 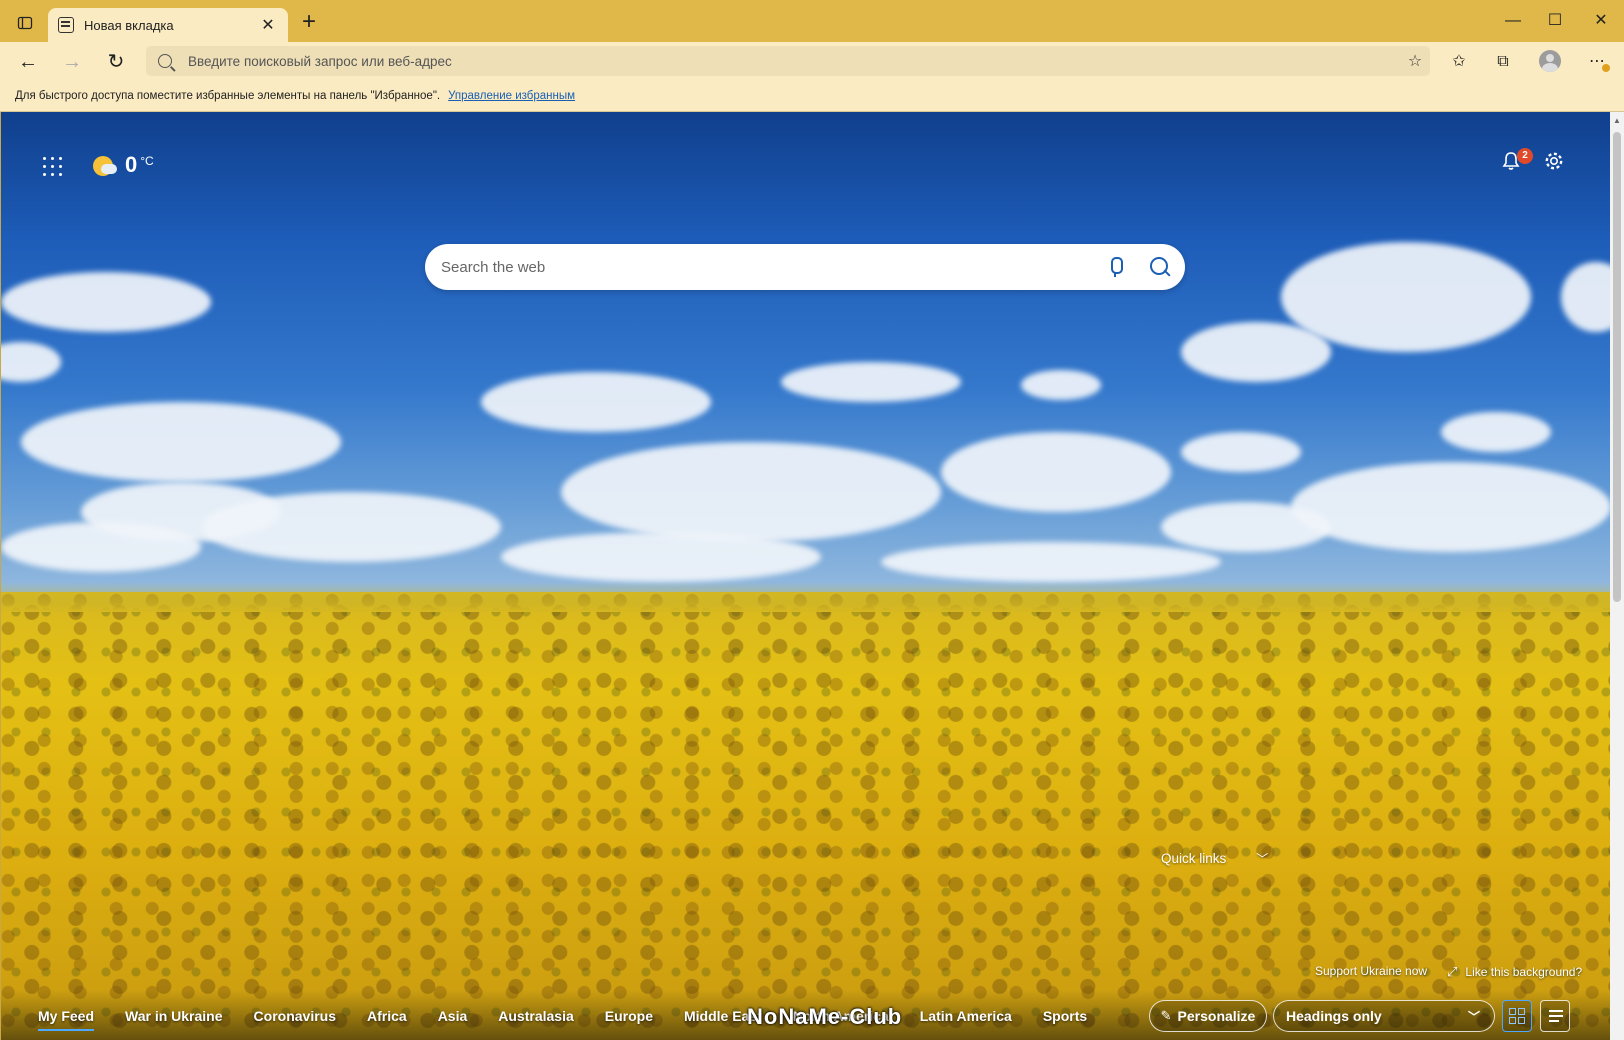 I want to click on feed-tab-coronavirus: Coronavirus, so click(x=295, y=1019).